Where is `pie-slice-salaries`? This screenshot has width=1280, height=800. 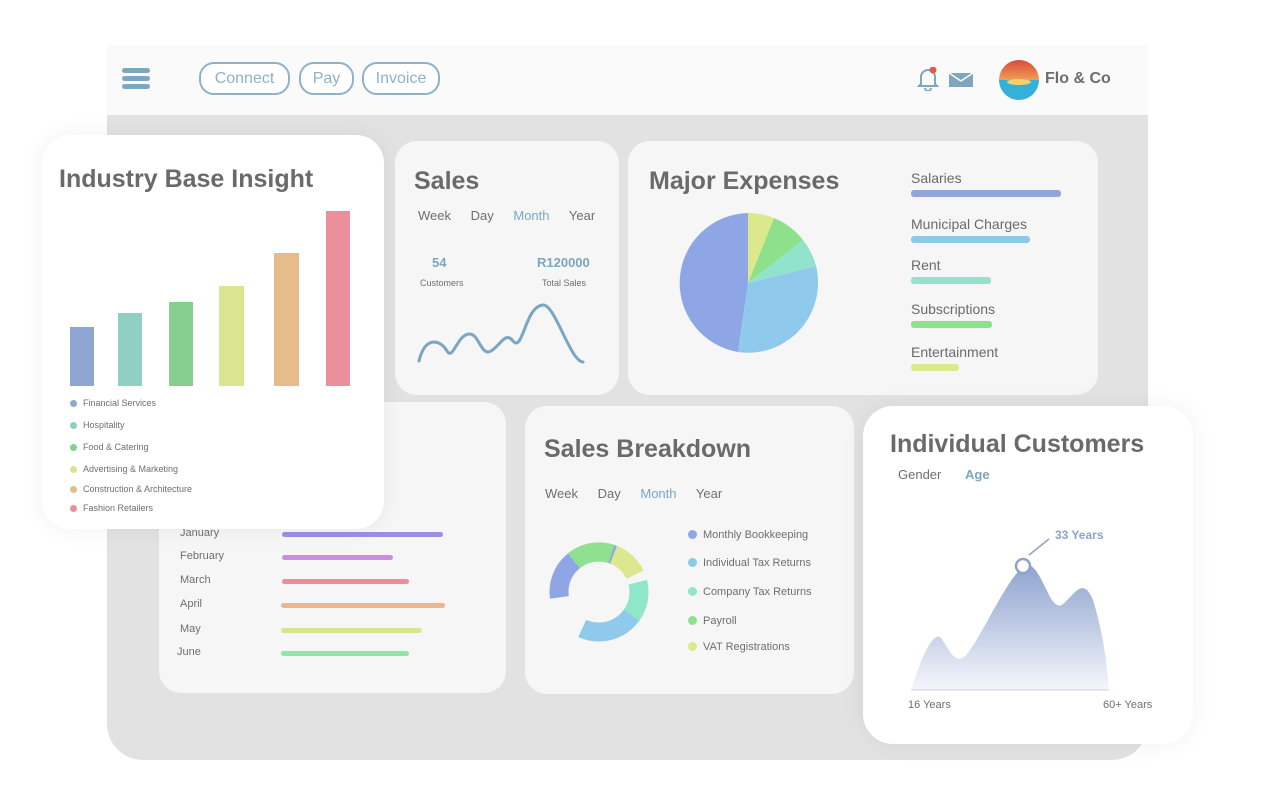 pie-slice-salaries is located at coordinates (713, 282).